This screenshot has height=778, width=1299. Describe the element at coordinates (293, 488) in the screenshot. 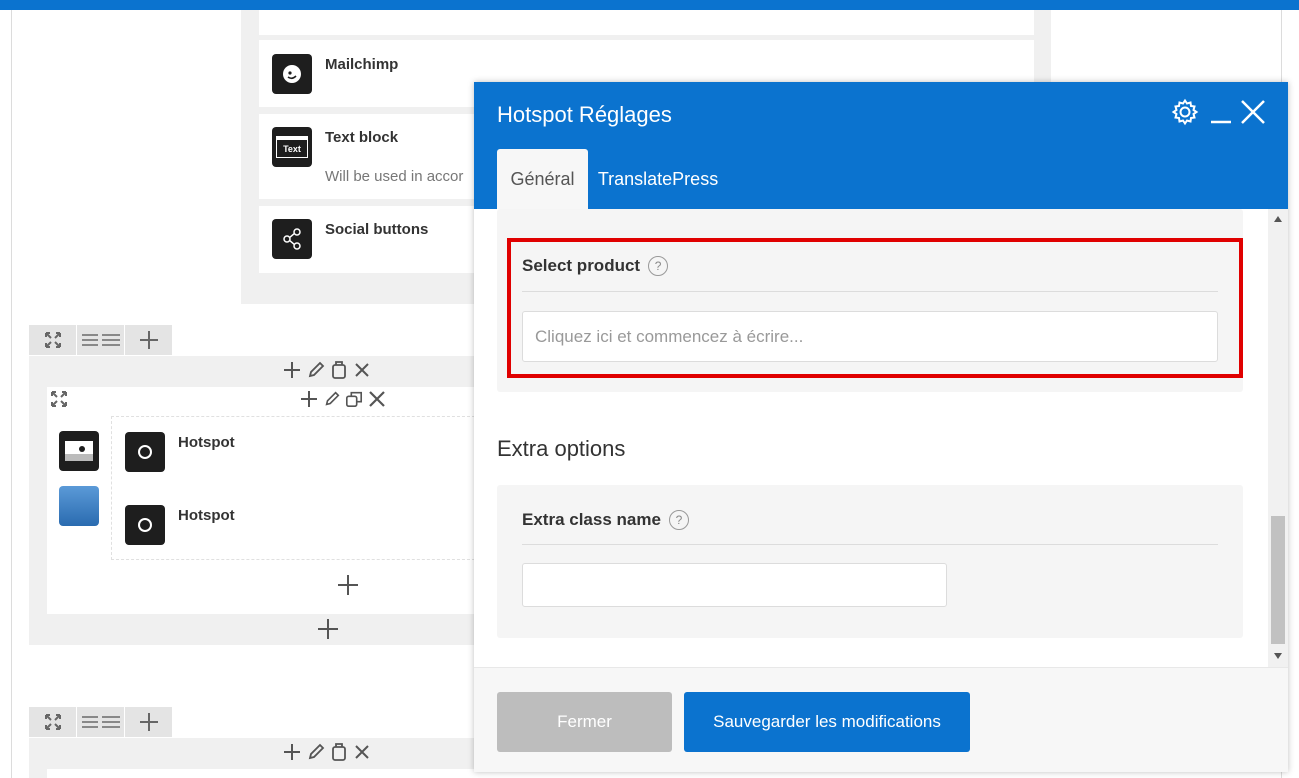

I see `inner-column: Hotspot Hotspot` at that location.